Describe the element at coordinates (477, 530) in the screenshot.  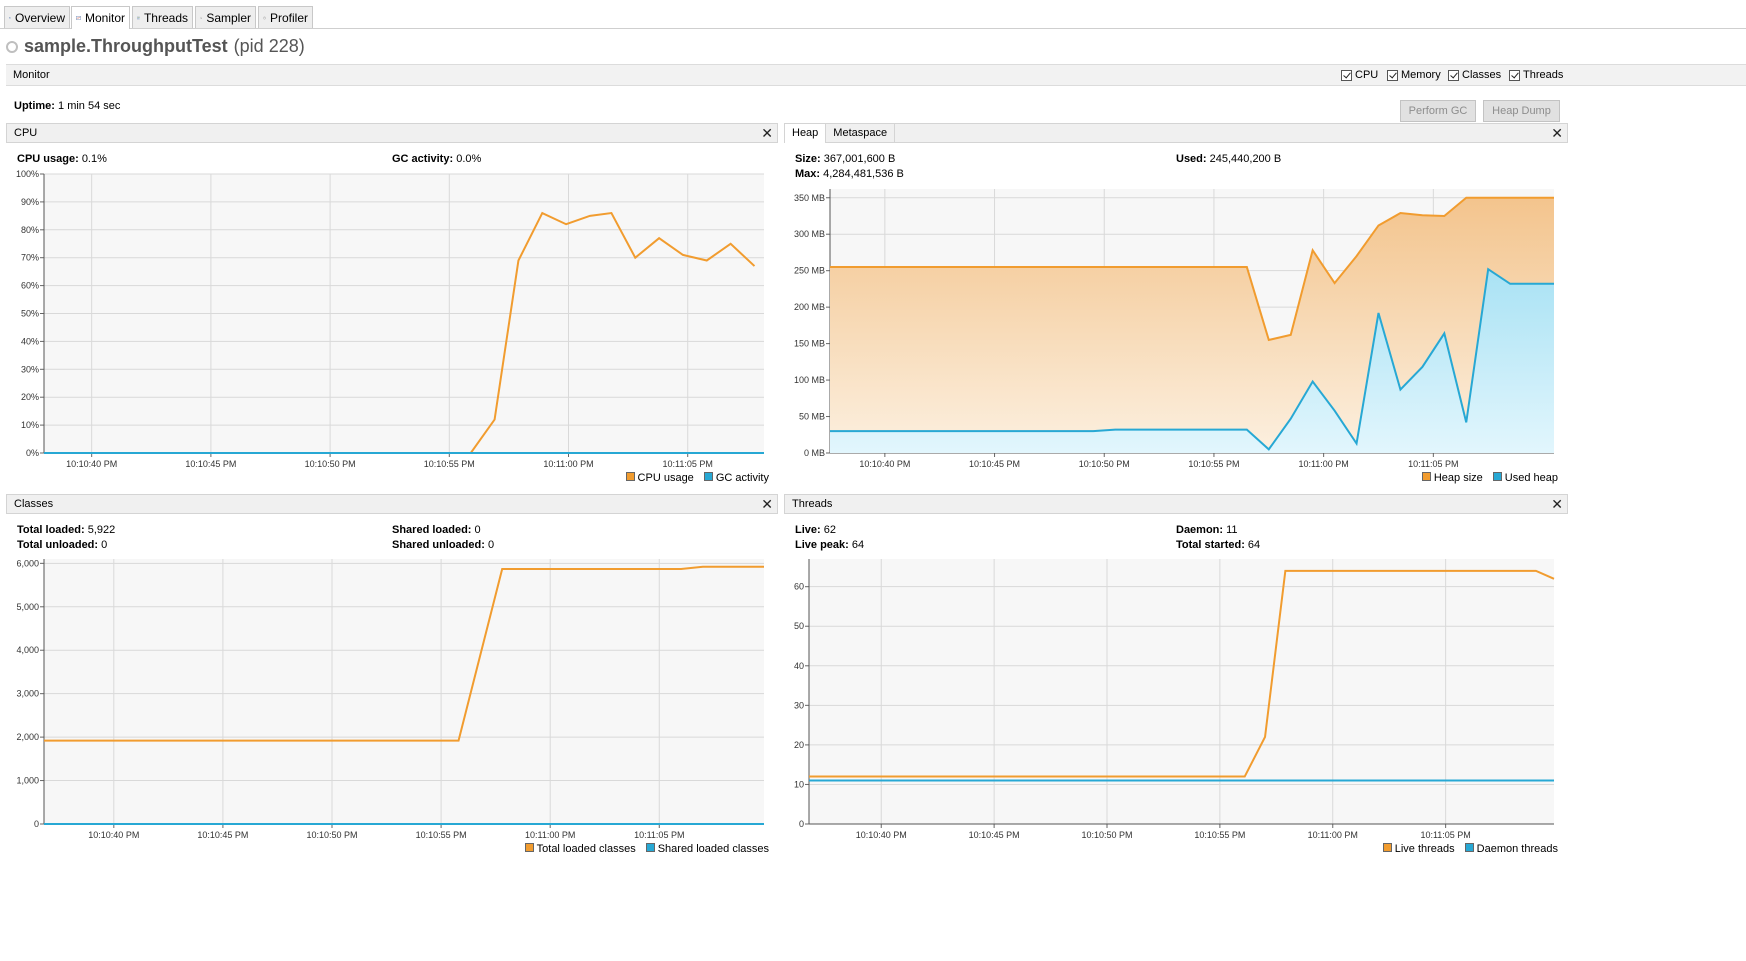
I see `shared-loaded-value: 0` at that location.